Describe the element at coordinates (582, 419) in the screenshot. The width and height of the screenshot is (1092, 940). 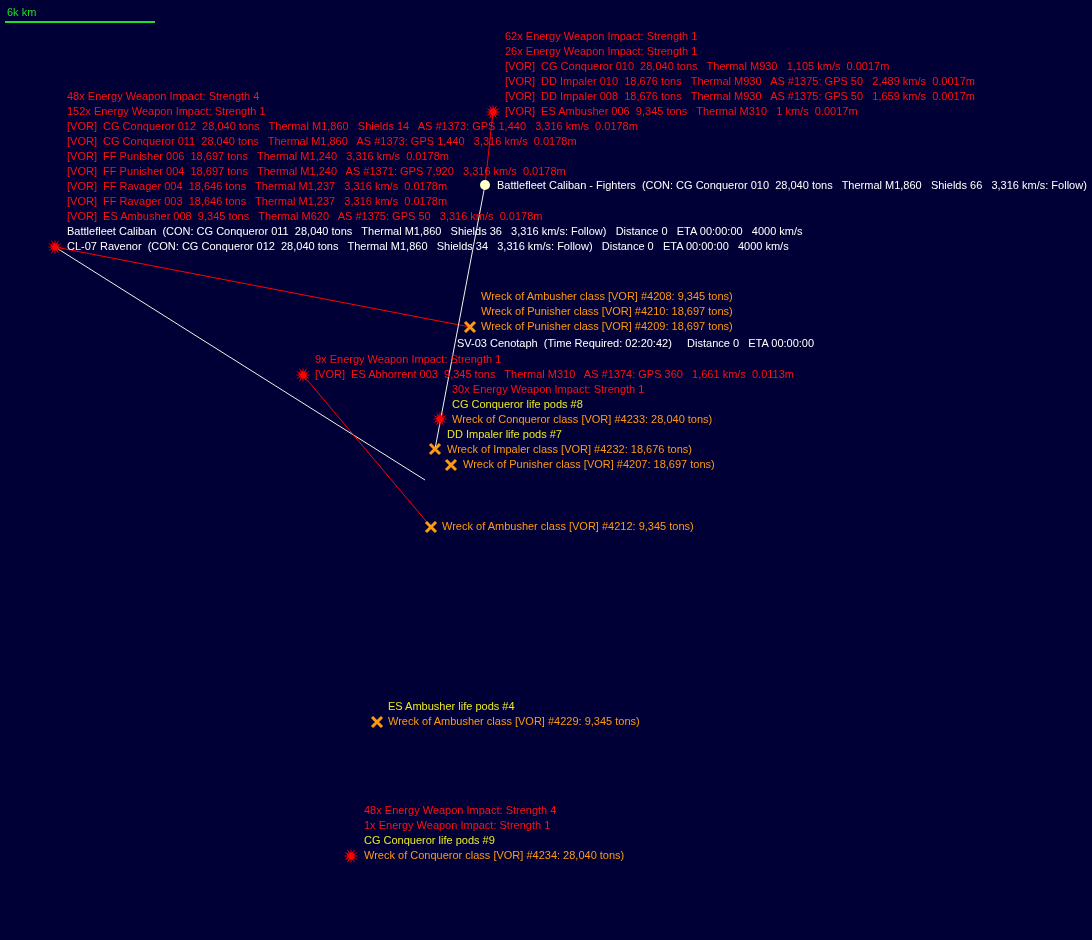
I see `wreck-label: Wreck of Conqueror class [VOR] #4233: 28,040 tons)` at that location.